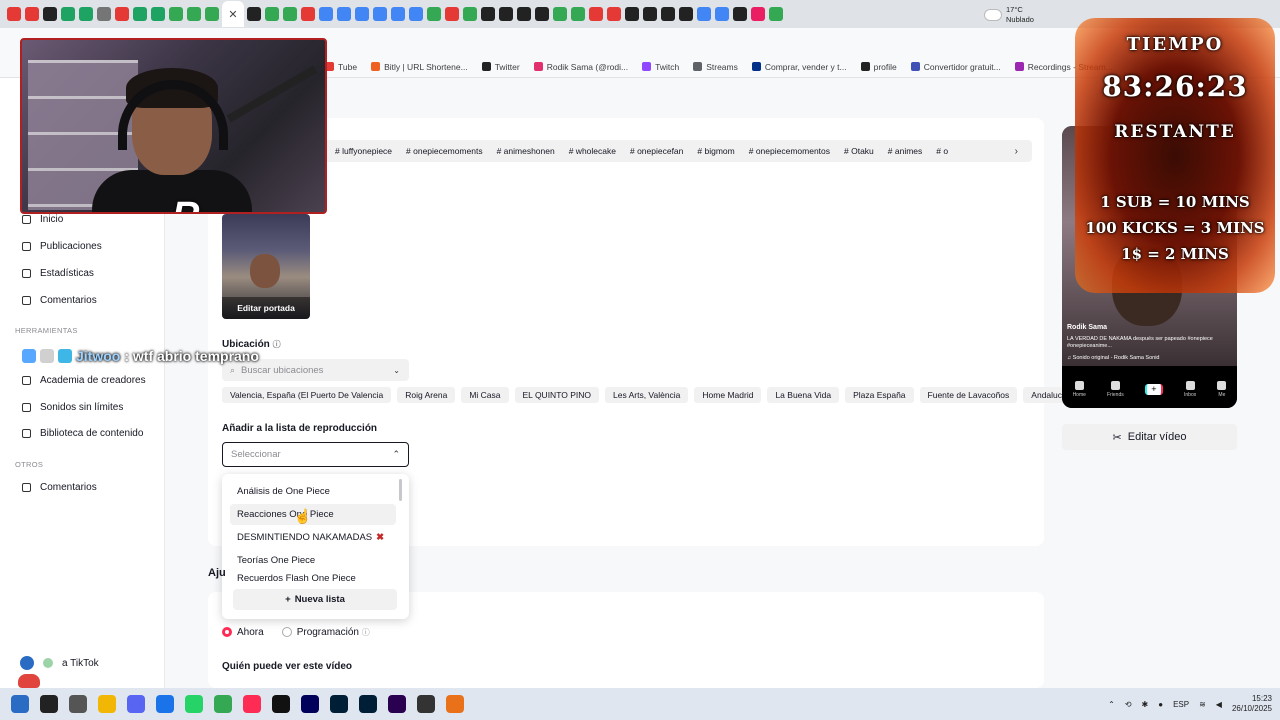 Image resolution: width=1280 pixels, height=720 pixels. I want to click on edit-cover-button: Editar portada, so click(266, 308).